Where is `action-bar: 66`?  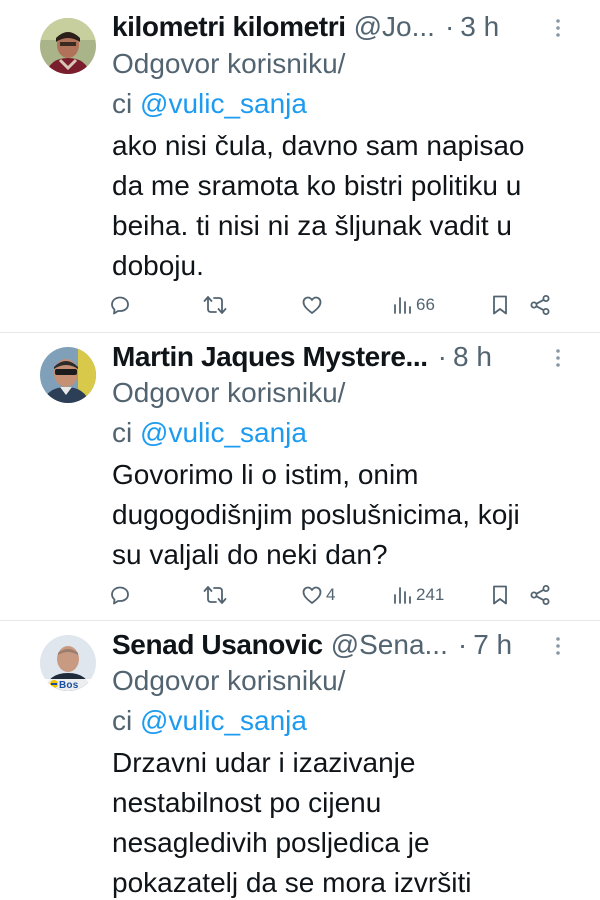
action-bar: 66 is located at coordinates (336, 305).